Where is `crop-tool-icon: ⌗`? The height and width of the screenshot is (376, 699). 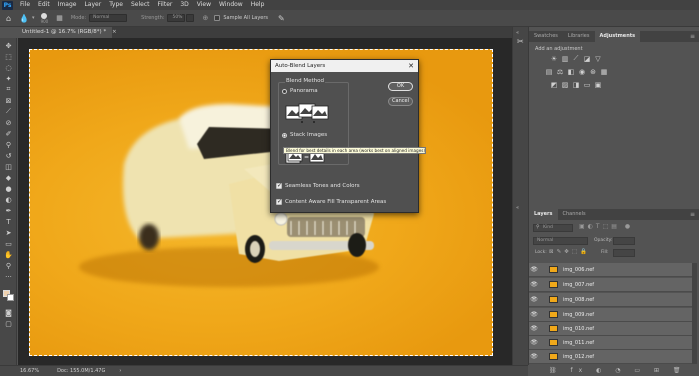 crop-tool-icon: ⌗ is located at coordinates (8, 89).